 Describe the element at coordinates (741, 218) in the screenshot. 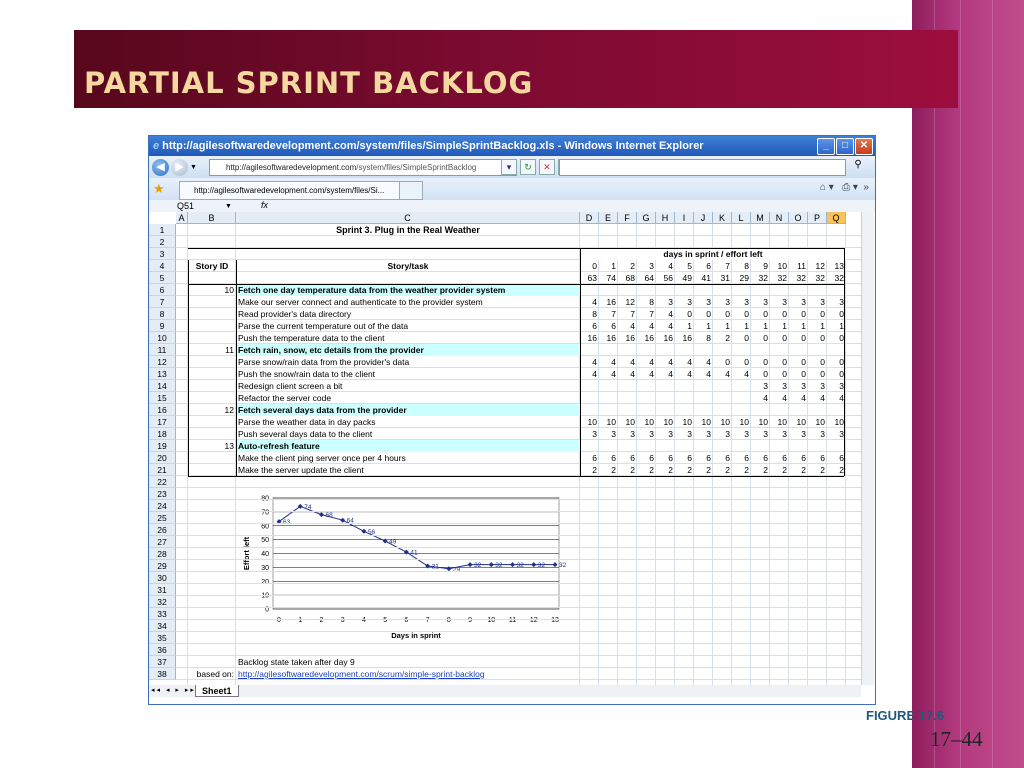

I see `column-header-l: L` at that location.